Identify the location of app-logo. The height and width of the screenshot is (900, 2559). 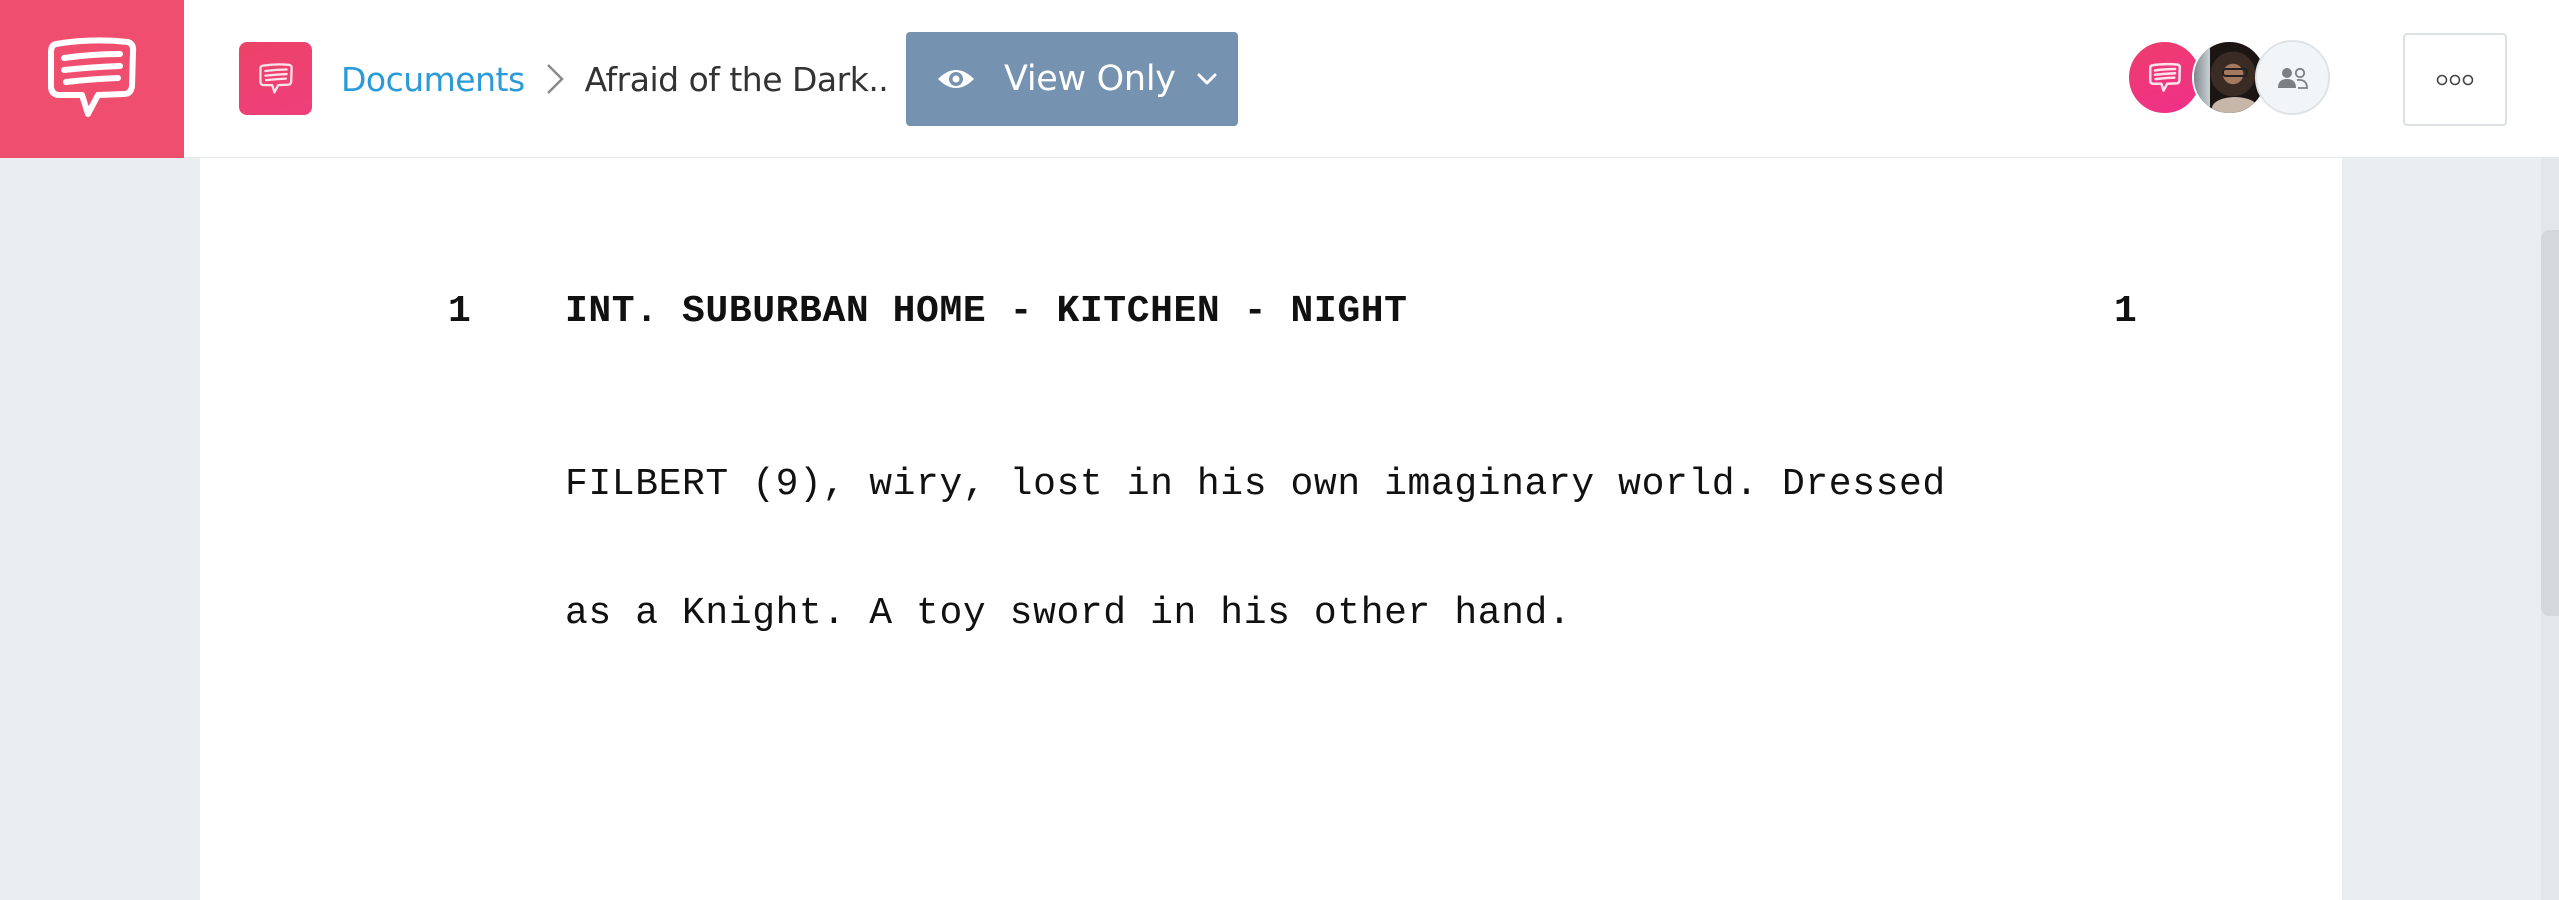
(92, 79).